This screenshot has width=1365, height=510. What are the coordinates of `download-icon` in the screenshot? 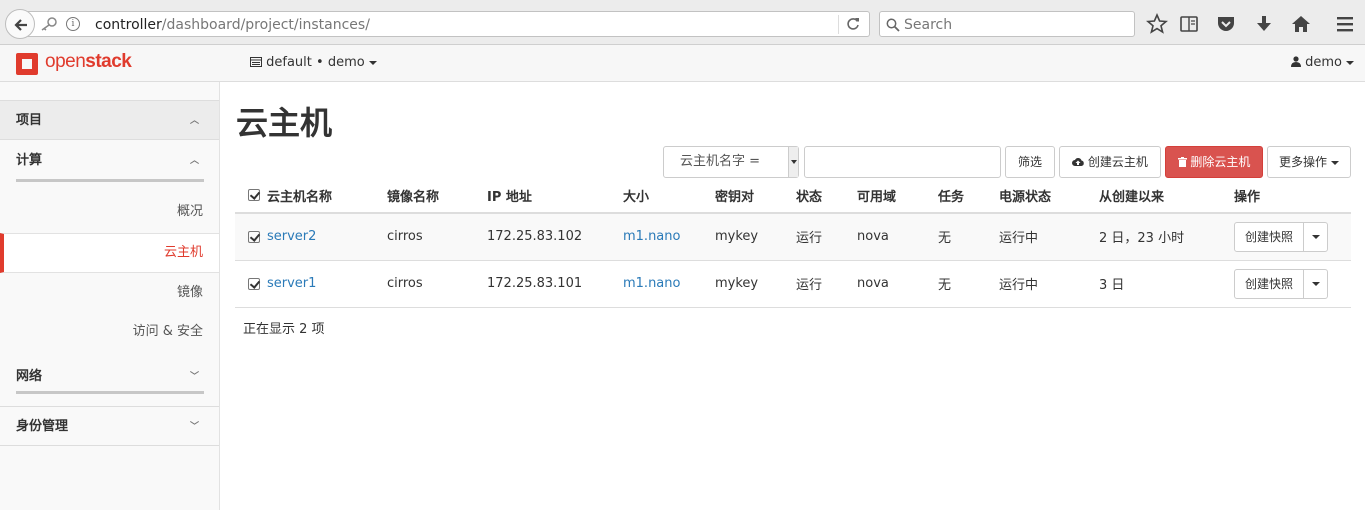 It's located at (1264, 24).